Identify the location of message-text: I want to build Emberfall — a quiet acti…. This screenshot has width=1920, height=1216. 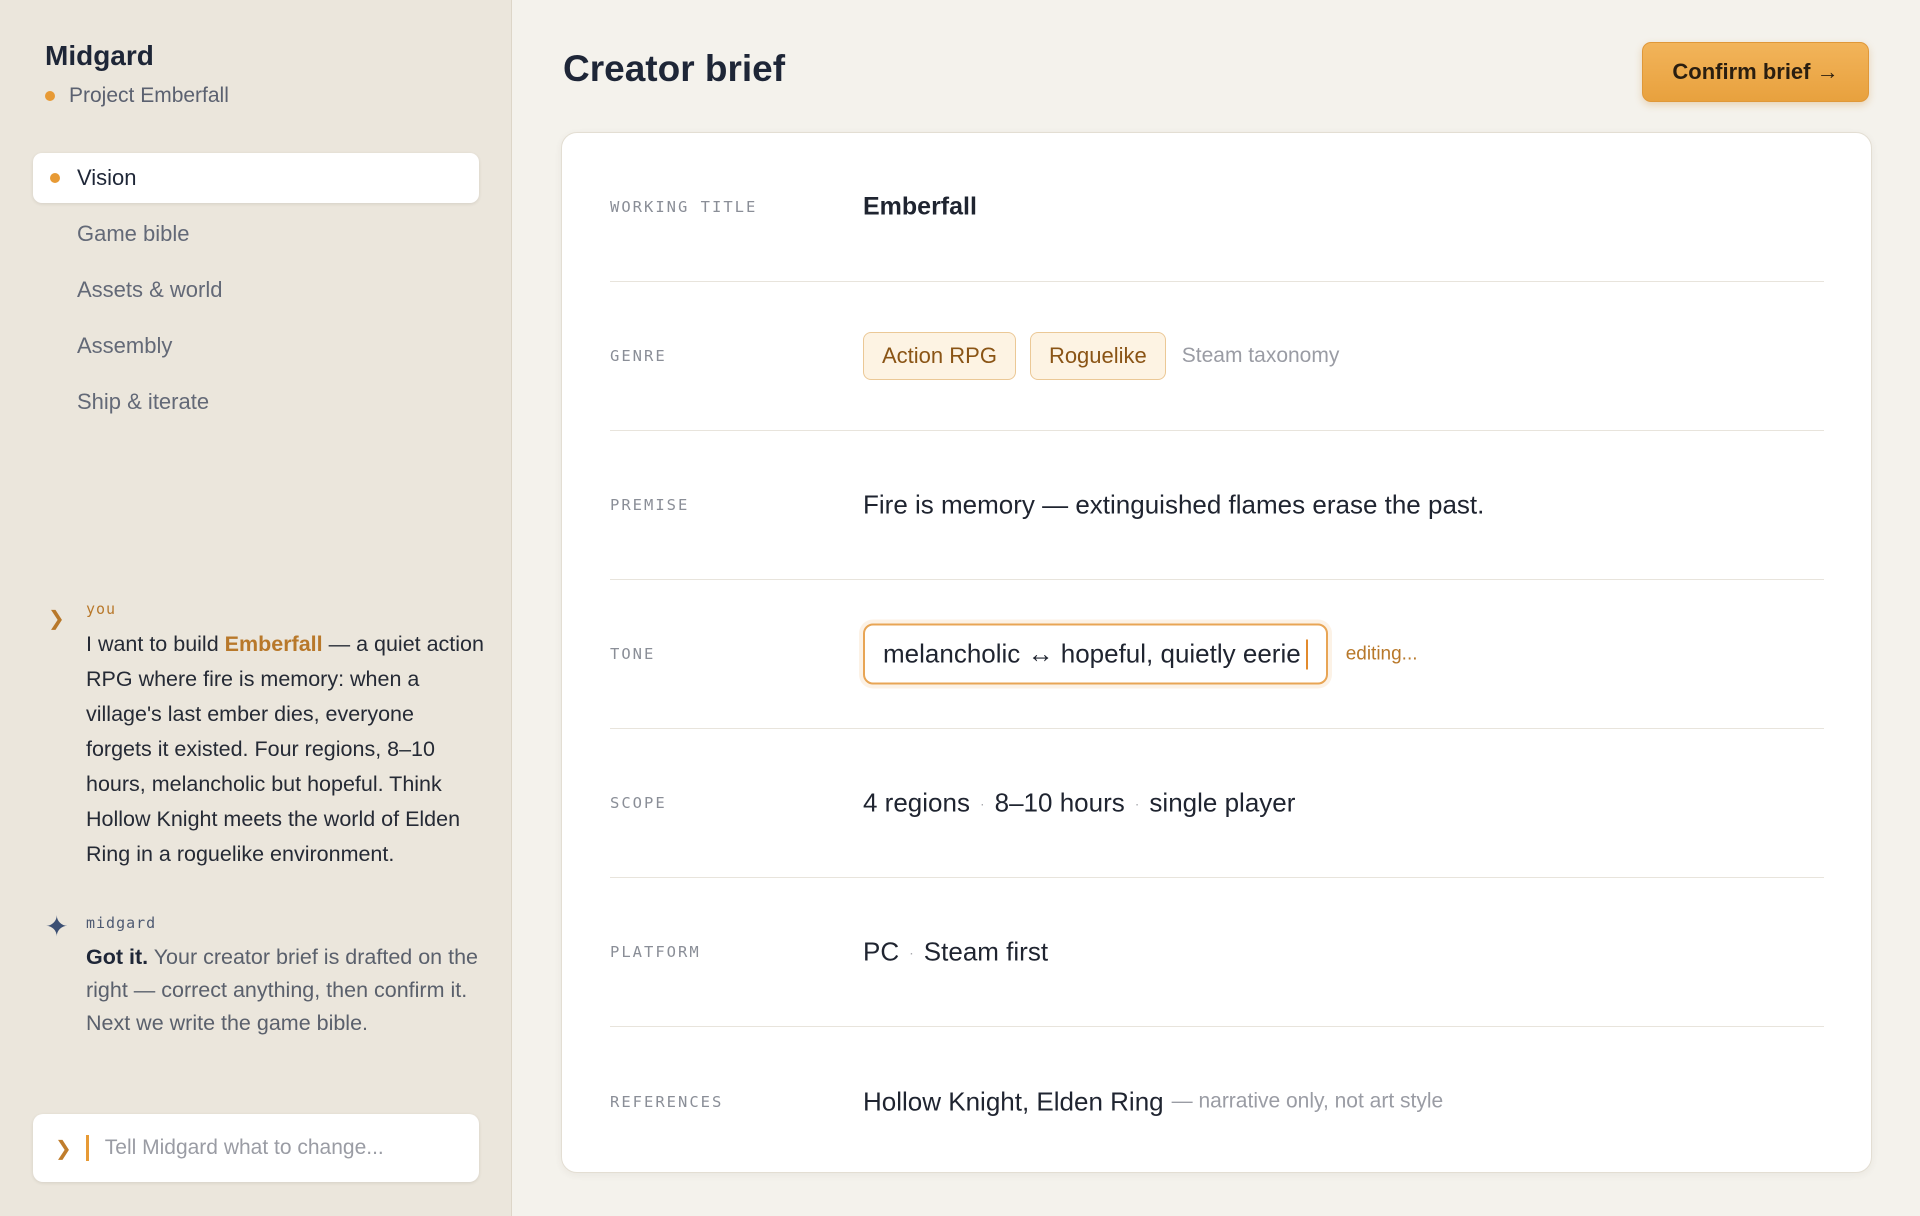
(285, 749).